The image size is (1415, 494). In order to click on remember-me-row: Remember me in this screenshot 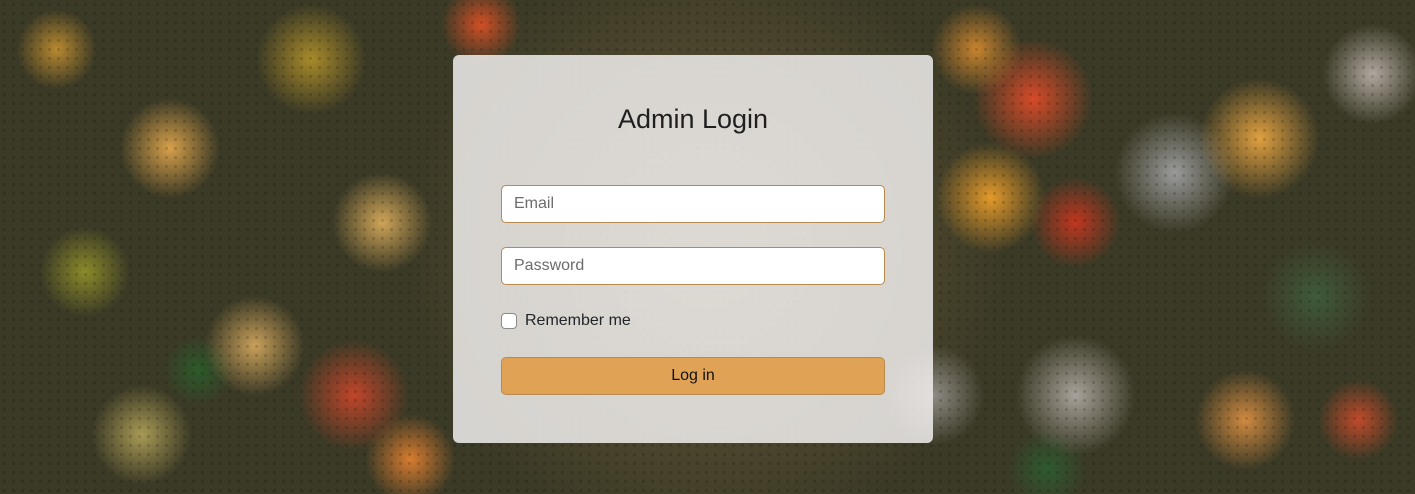, I will do `click(693, 321)`.